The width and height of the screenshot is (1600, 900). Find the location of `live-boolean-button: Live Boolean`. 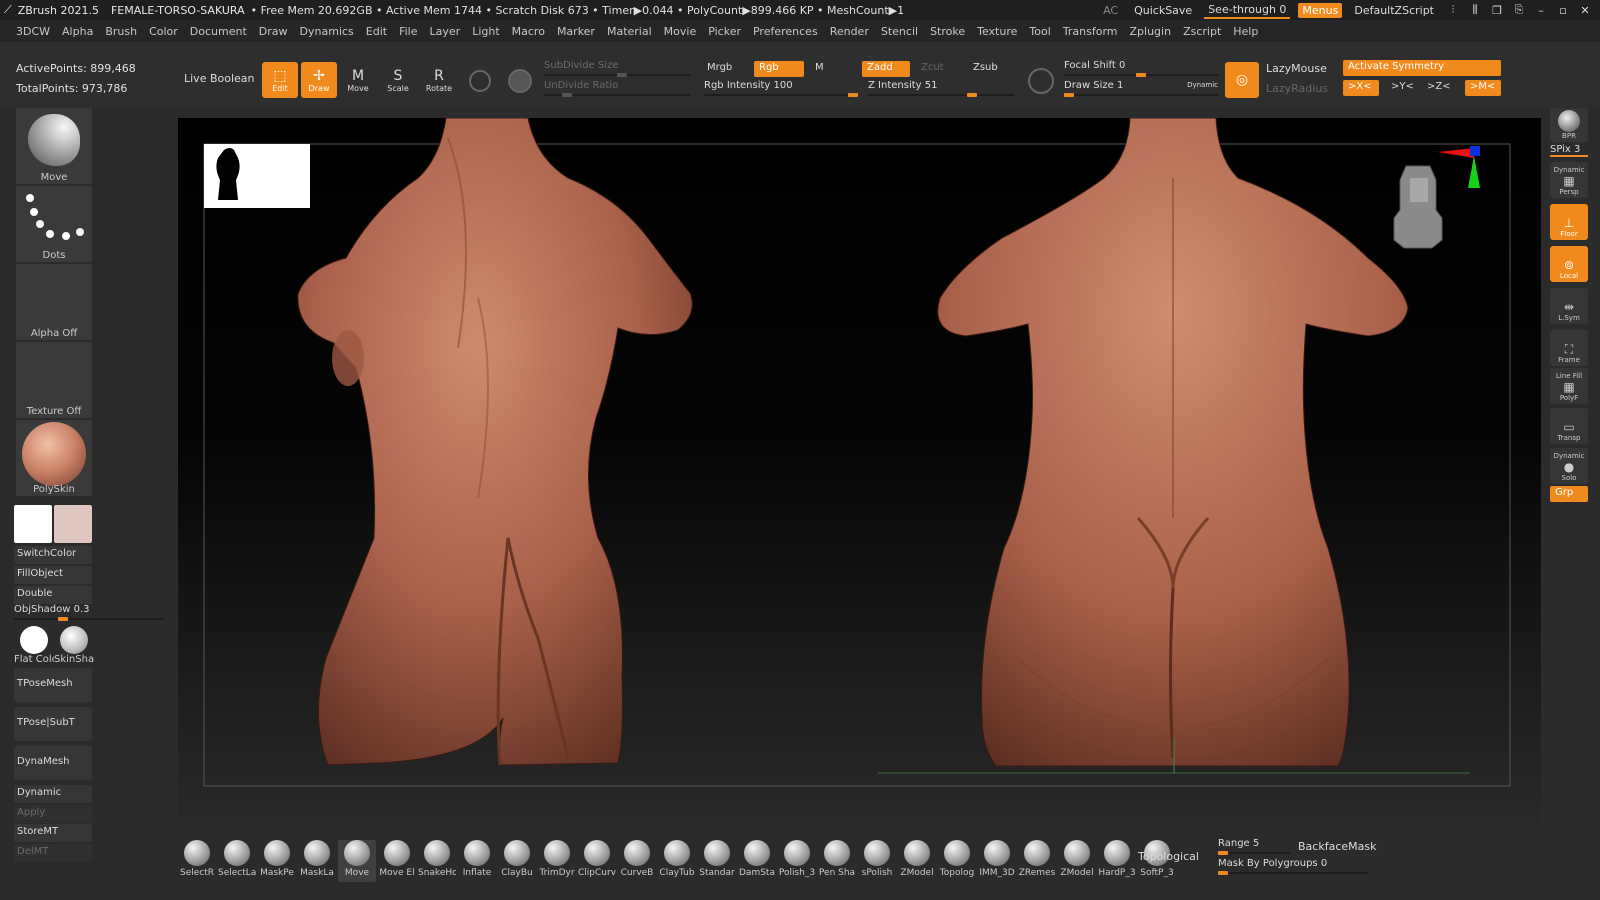

live-boolean-button: Live Boolean is located at coordinates (219, 78).